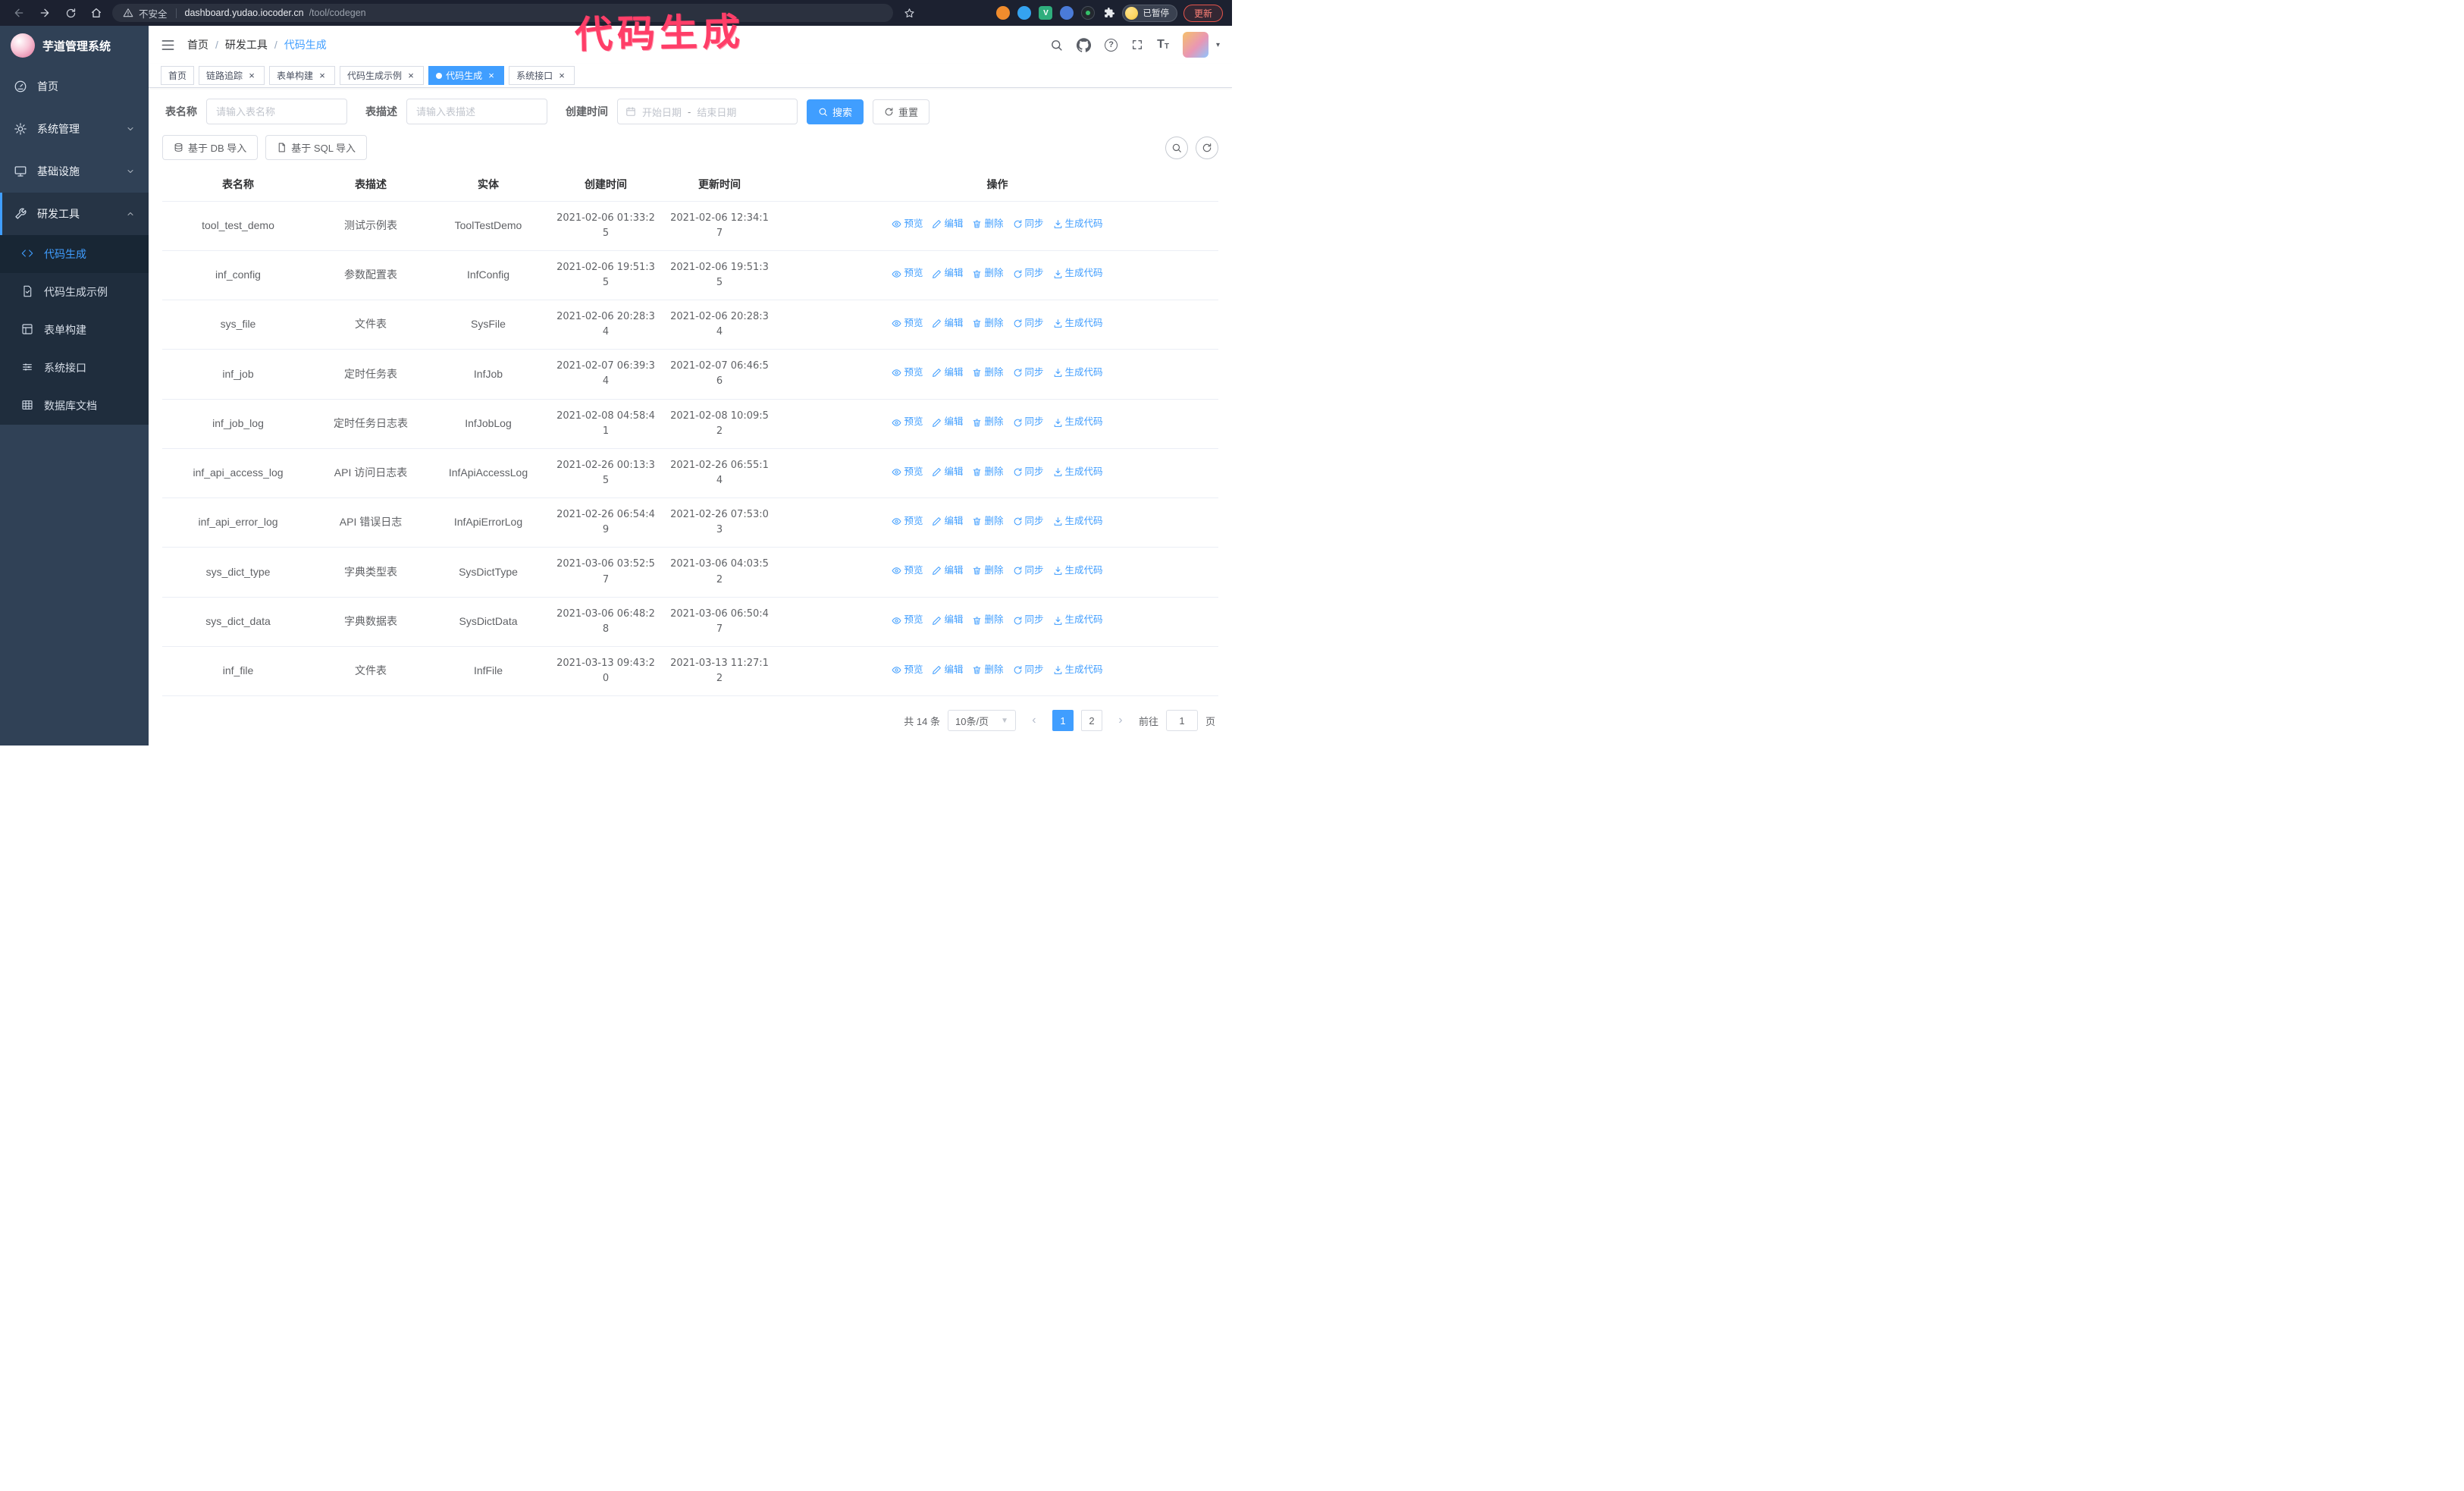 This screenshot has height=1491, width=2464. What do you see at coordinates (467, 75) in the screenshot?
I see `tab-item-4: 代码生成 ×` at bounding box center [467, 75].